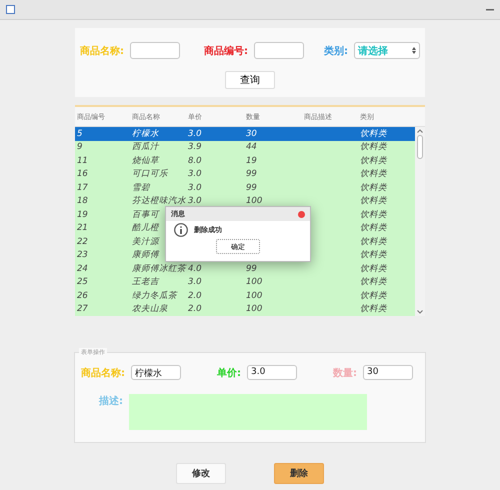  Describe the element at coordinates (195, 161) in the screenshot. I see `table-cell: 8.0` at that location.